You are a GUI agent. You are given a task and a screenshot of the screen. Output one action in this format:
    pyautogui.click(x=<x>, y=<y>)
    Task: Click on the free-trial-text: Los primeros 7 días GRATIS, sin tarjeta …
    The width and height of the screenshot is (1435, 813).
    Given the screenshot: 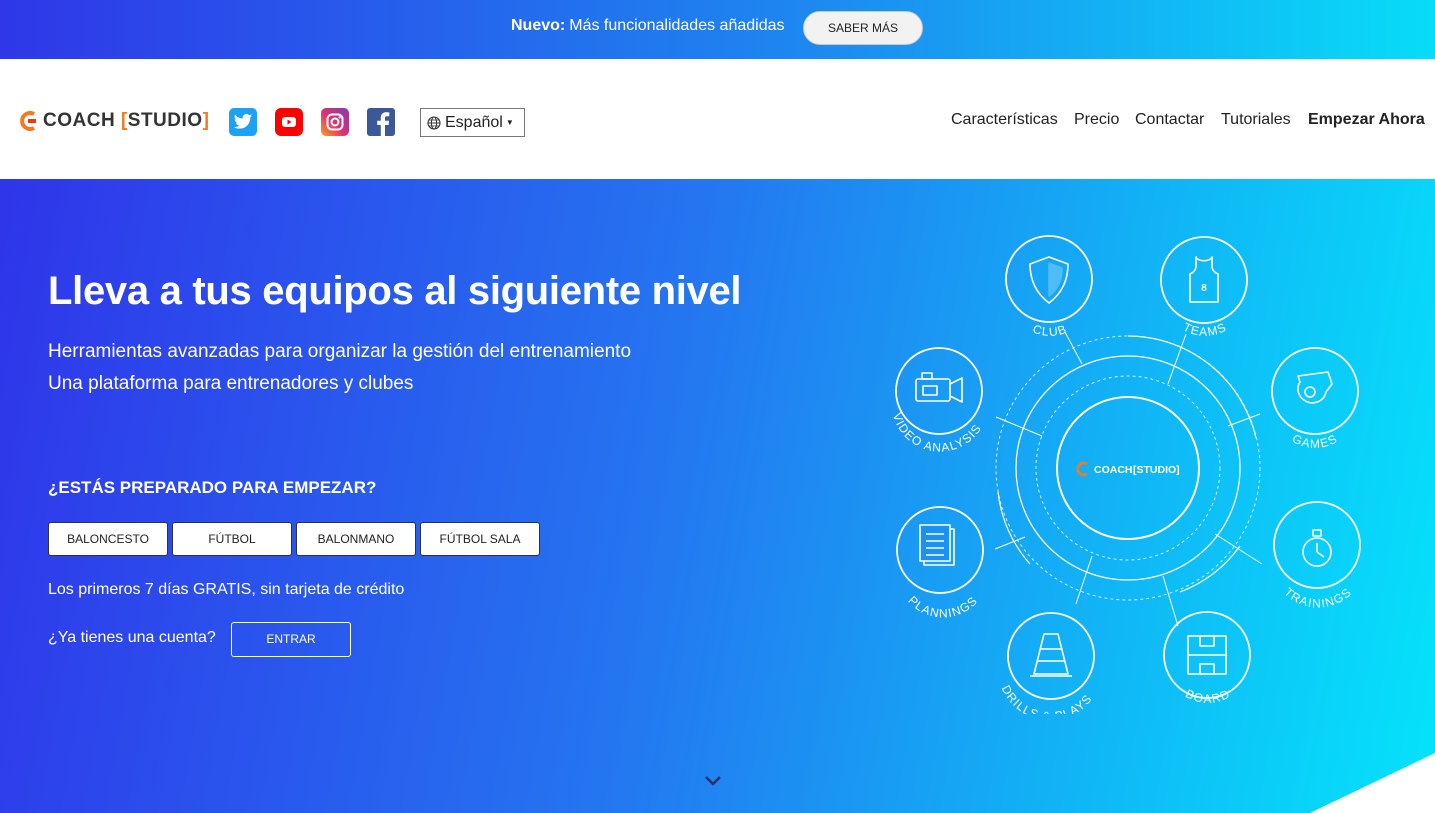 What is the action you would take?
    pyautogui.click(x=226, y=589)
    